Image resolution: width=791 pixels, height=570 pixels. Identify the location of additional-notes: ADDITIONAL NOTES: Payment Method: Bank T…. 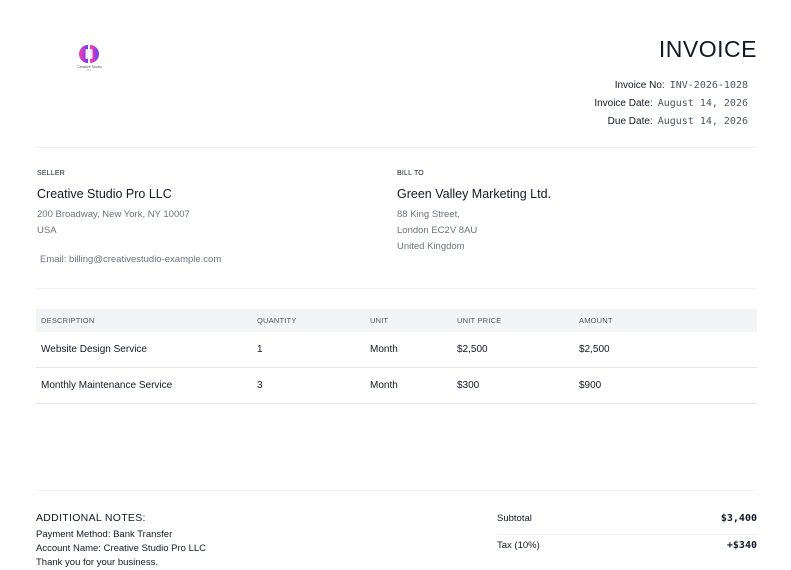
(186, 541).